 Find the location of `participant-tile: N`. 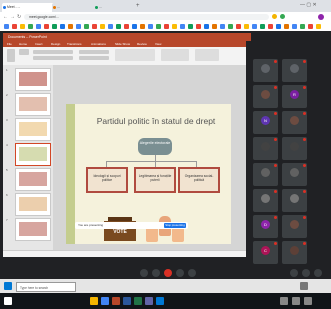

participant-tile: N is located at coordinates (265, 122).